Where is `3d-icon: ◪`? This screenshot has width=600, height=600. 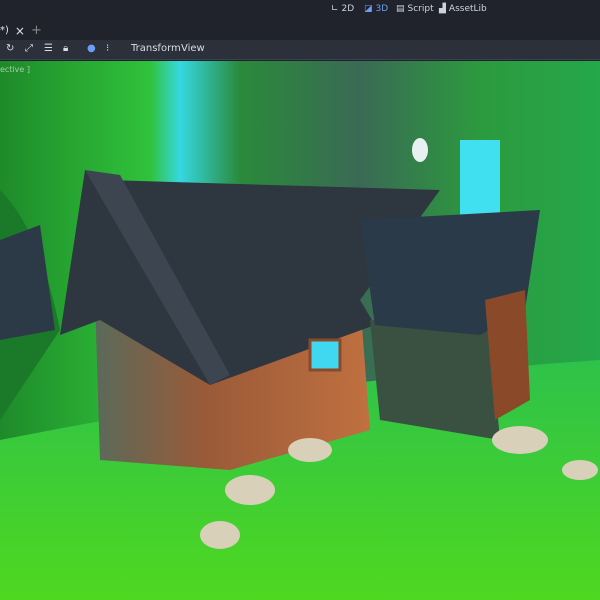 3d-icon: ◪ is located at coordinates (368, 9).